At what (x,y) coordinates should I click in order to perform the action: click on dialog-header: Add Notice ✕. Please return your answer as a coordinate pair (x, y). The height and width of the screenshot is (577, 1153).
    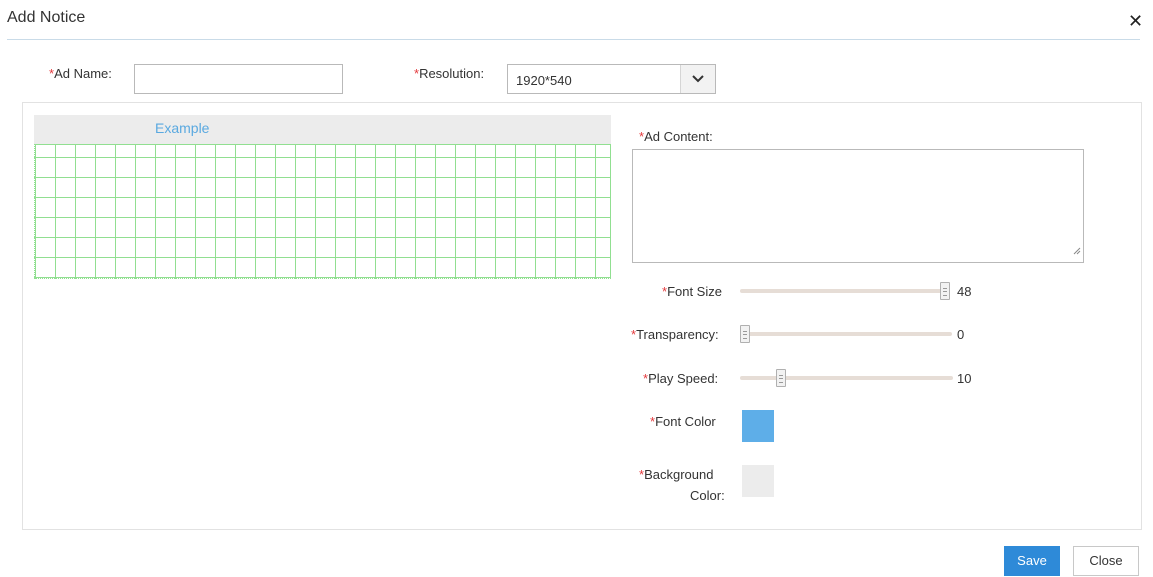
    Looking at the image, I should click on (576, 20).